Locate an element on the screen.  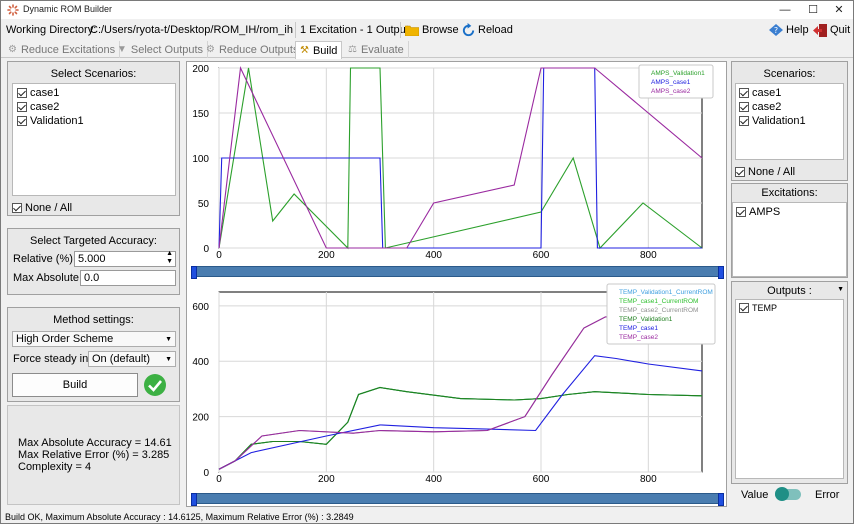
tab-reduce-excitations: ⚙ Reduce Excitations is located at coordinates (62, 49).